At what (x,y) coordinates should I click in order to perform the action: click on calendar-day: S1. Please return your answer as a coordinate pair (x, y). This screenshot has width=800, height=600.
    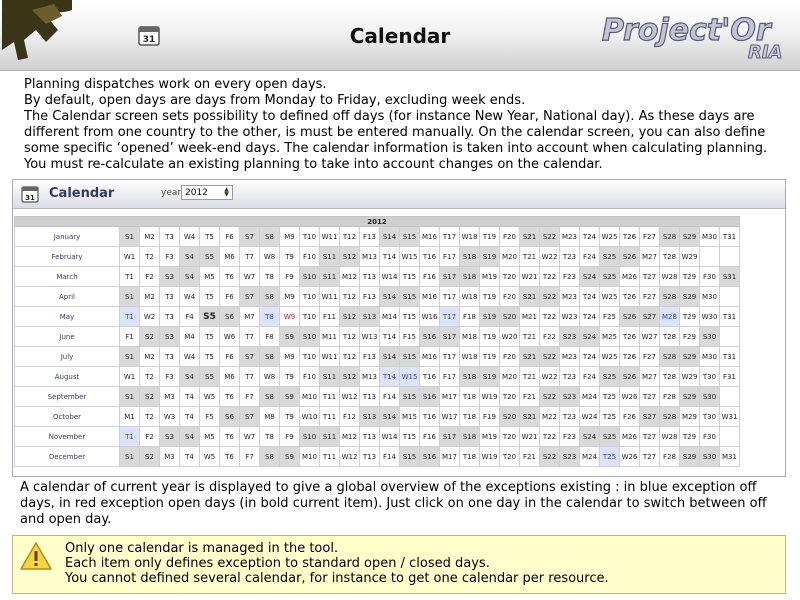
    Looking at the image, I should click on (129, 296).